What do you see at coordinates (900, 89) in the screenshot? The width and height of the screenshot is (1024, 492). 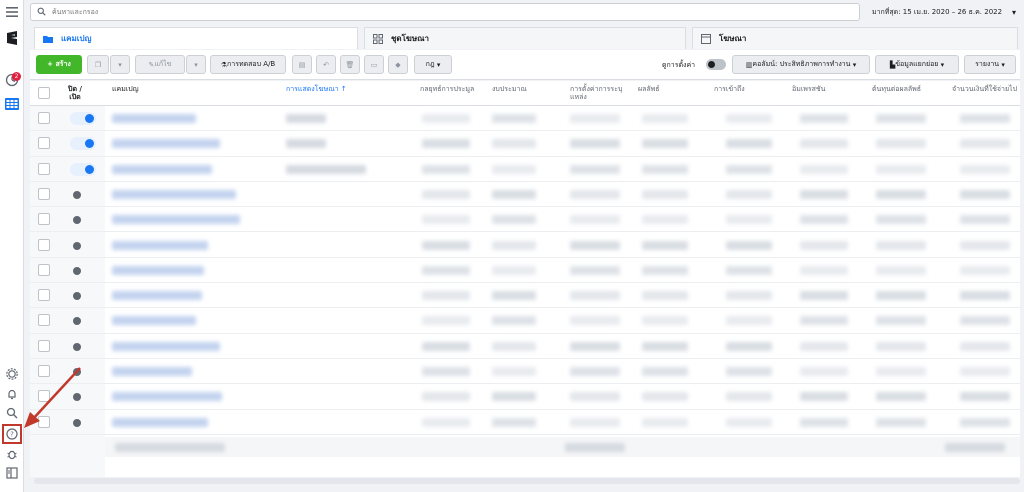 I see `header-cost-per-result: ต้นทุนต่อผลลัพธ์` at bounding box center [900, 89].